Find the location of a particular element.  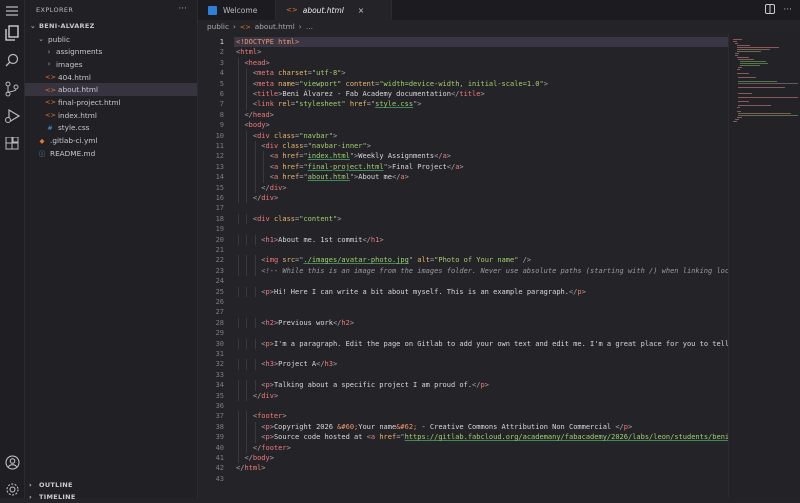

line-number: 11 is located at coordinates (219, 146).